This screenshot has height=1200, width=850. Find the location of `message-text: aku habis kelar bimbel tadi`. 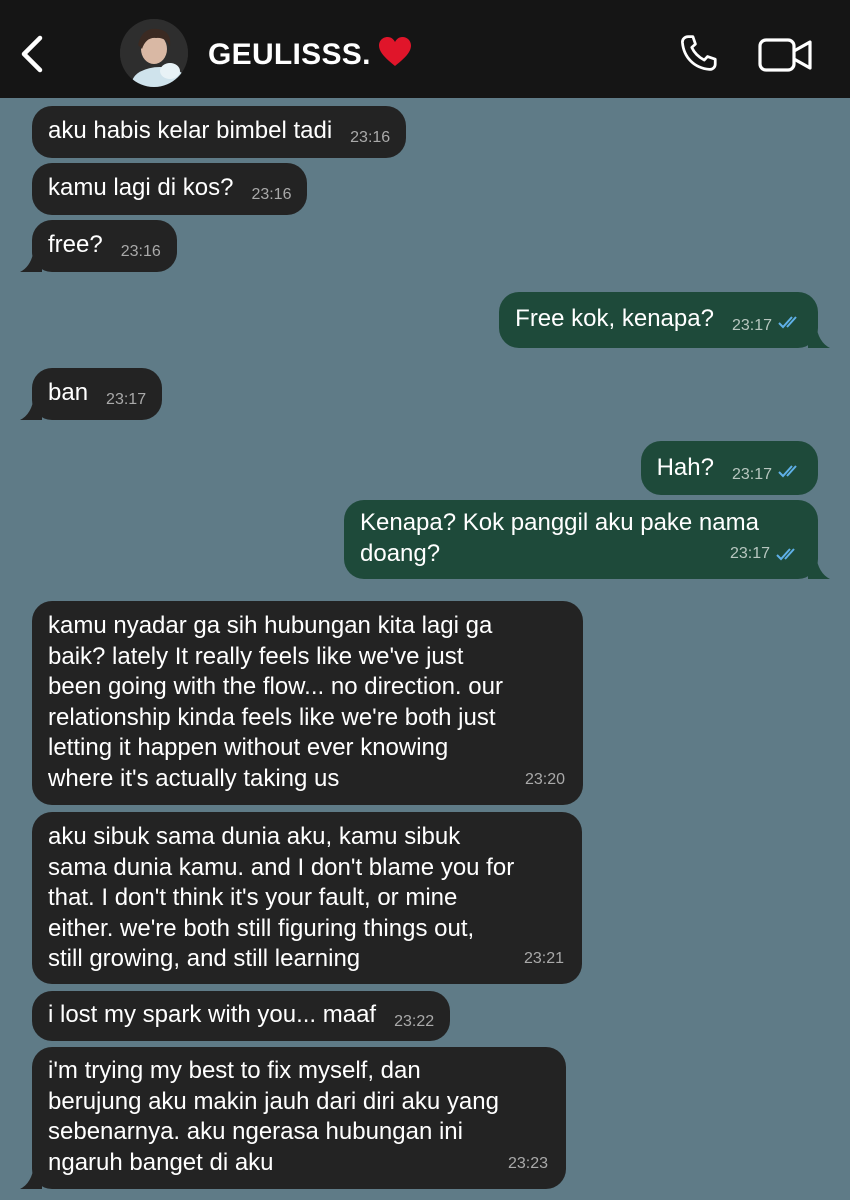

message-text: aku habis kelar bimbel tadi is located at coordinates (190, 130).